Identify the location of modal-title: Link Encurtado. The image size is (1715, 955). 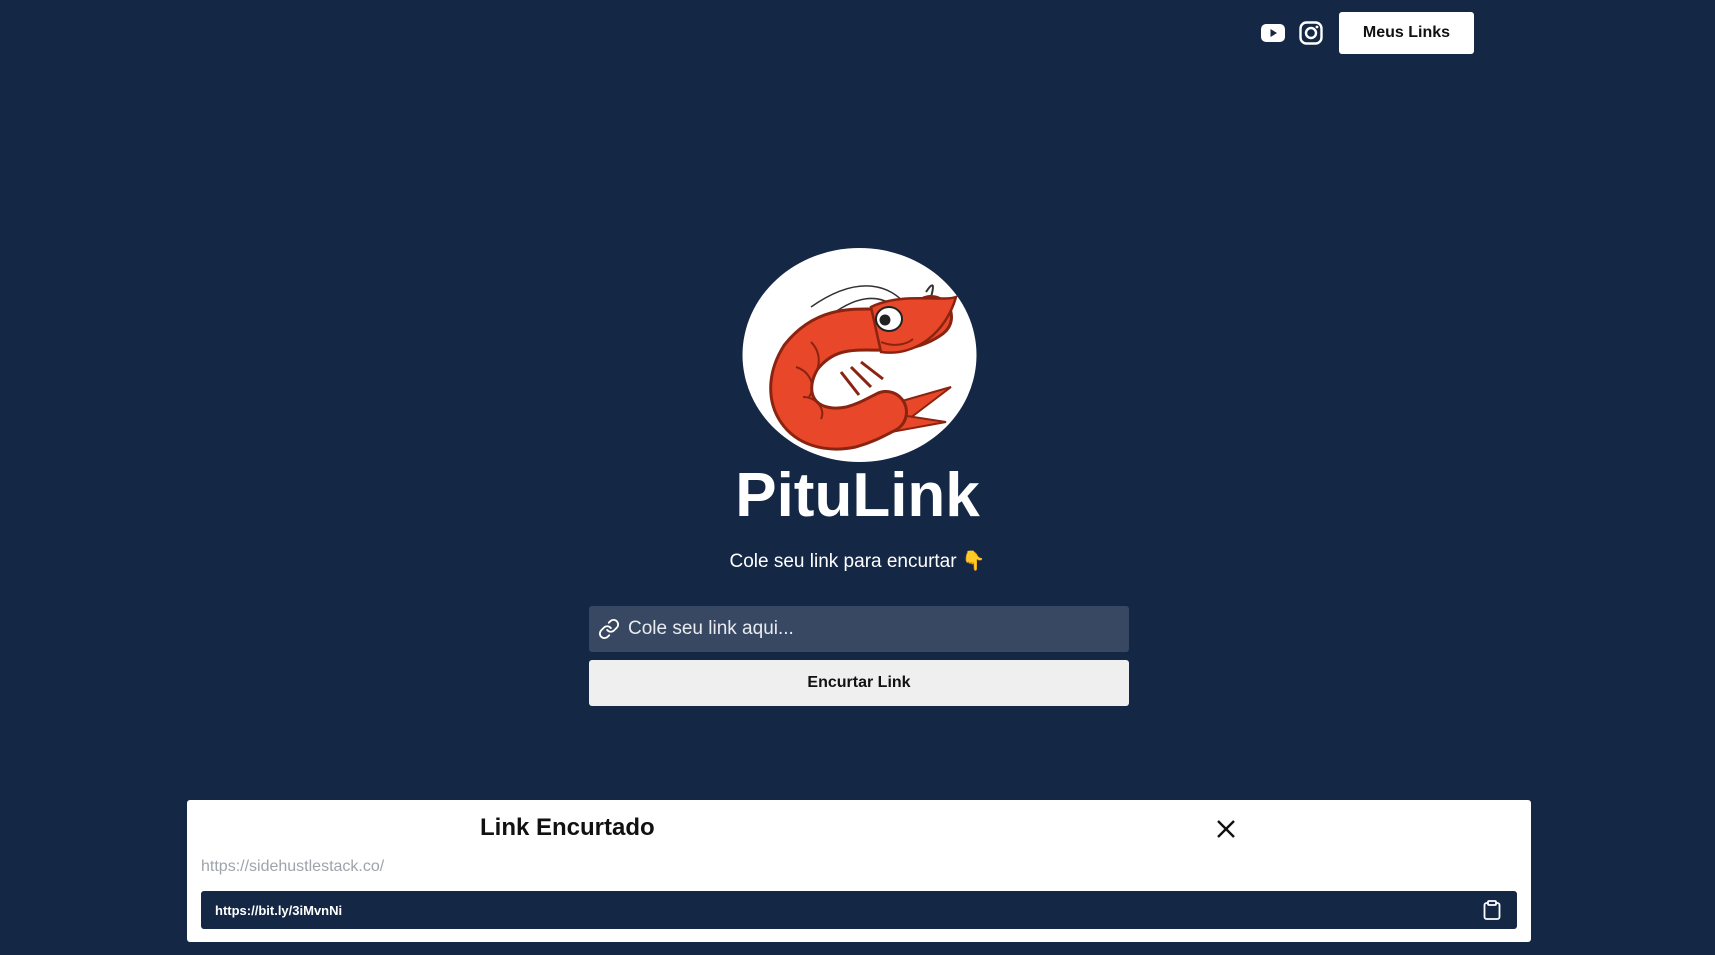
(567, 827).